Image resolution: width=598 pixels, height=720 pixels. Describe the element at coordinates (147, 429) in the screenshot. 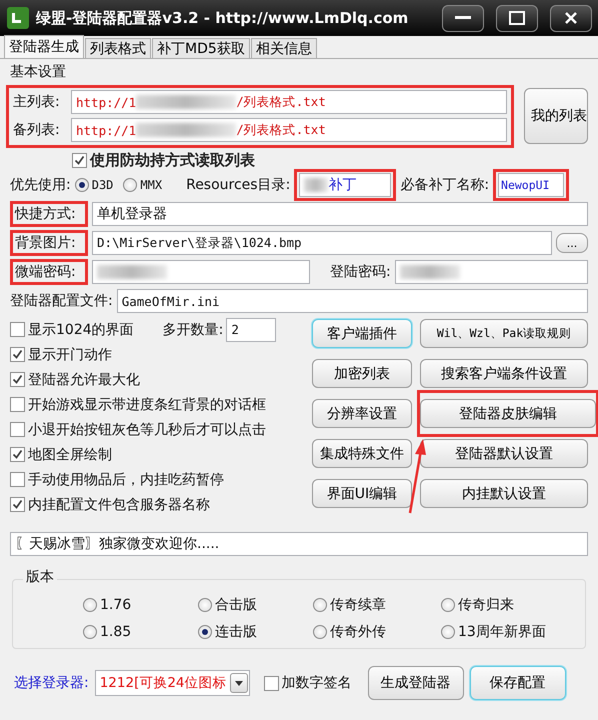

I see `checkbox-label: 小退开始按钮灰色等几秒后才可以点击` at that location.